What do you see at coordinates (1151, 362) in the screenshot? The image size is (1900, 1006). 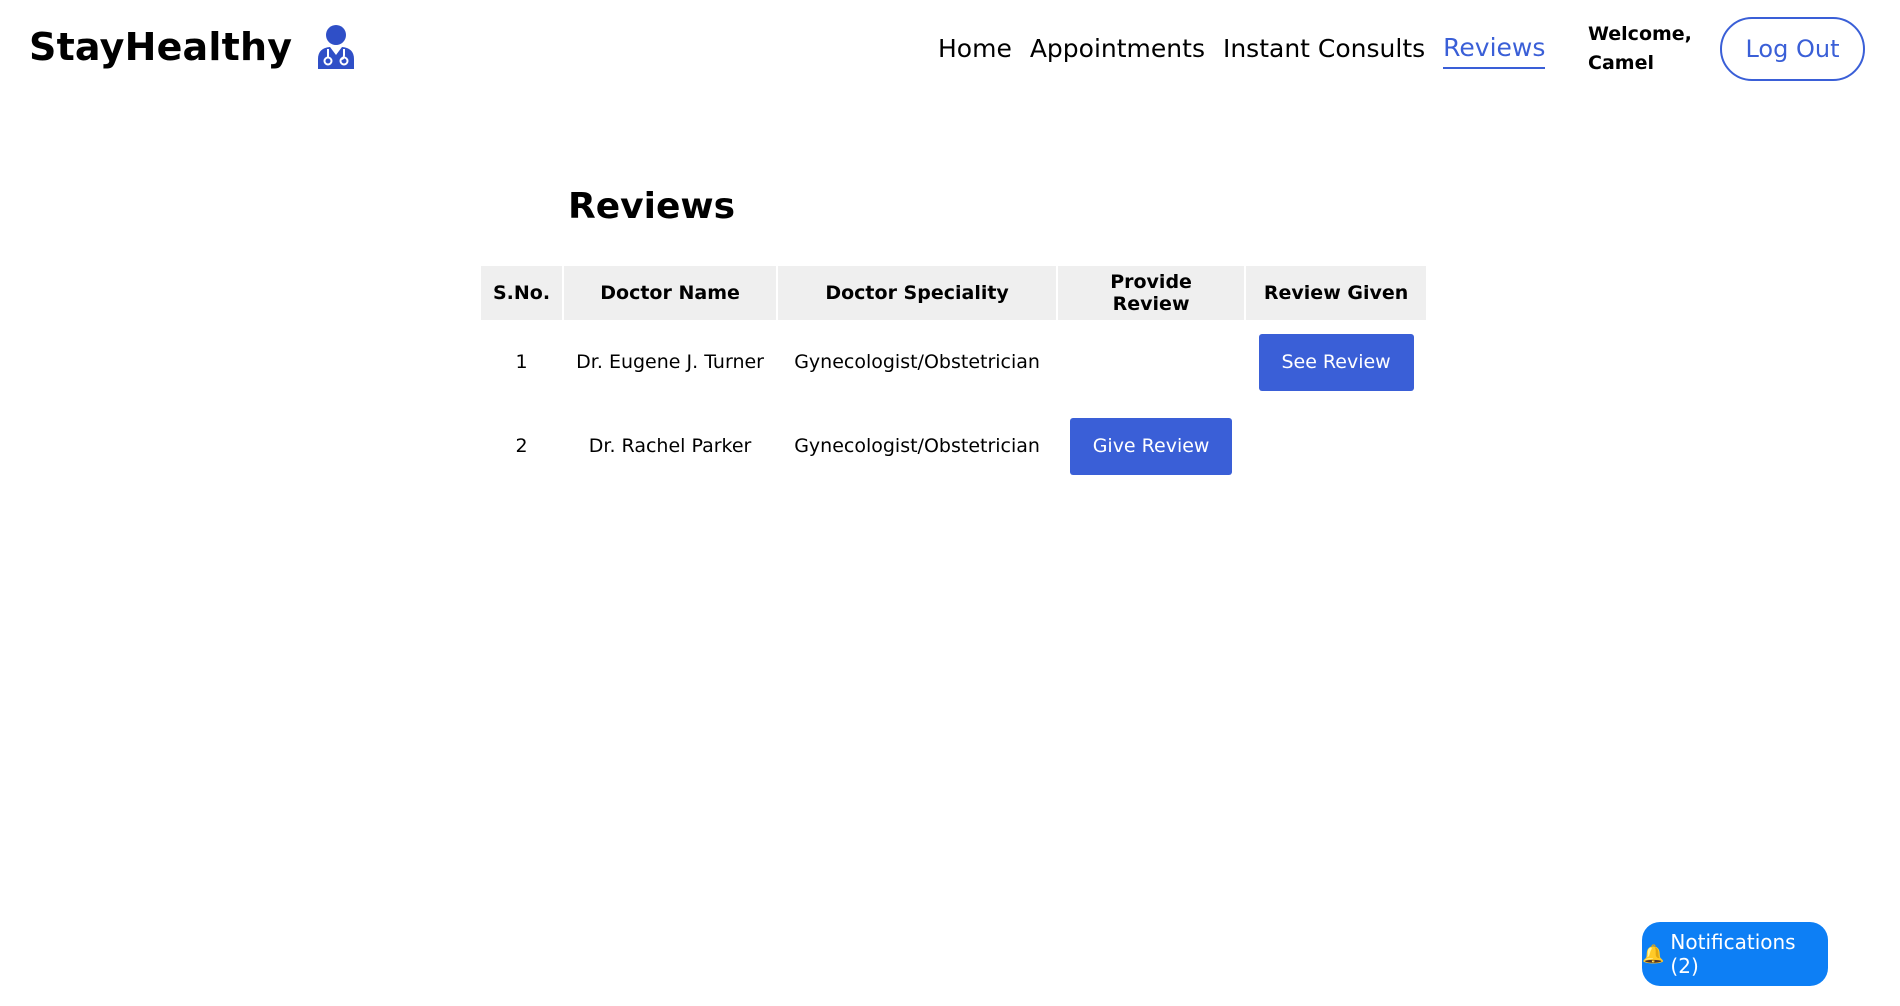 I see `cell-provide-review` at bounding box center [1151, 362].